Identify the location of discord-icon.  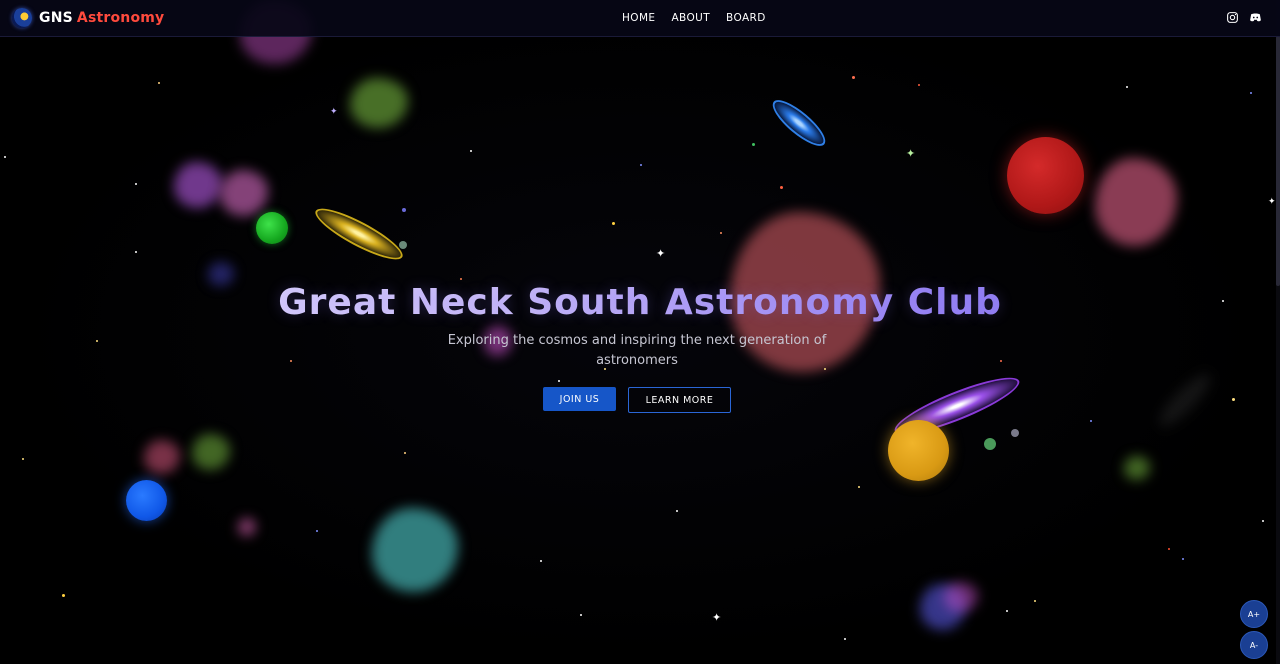
(1255, 17).